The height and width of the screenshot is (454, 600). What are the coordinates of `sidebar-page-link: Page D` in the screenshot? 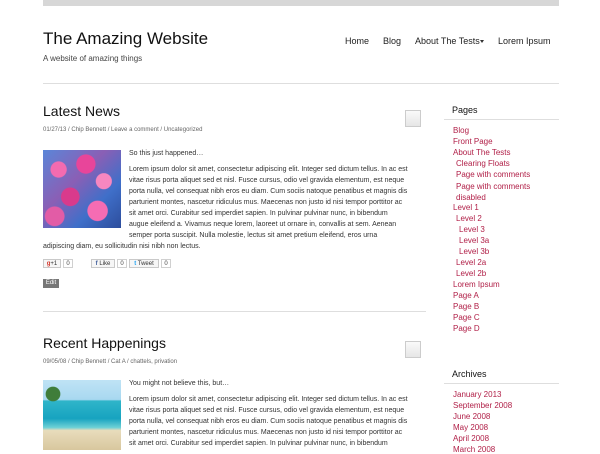 It's located at (466, 328).